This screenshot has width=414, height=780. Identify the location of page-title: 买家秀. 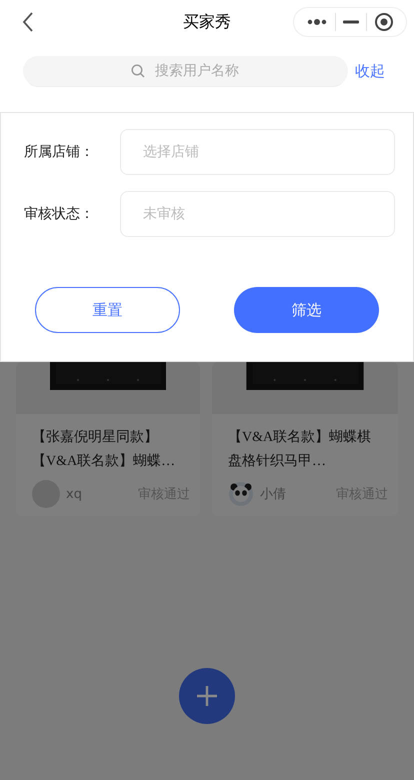
(207, 22).